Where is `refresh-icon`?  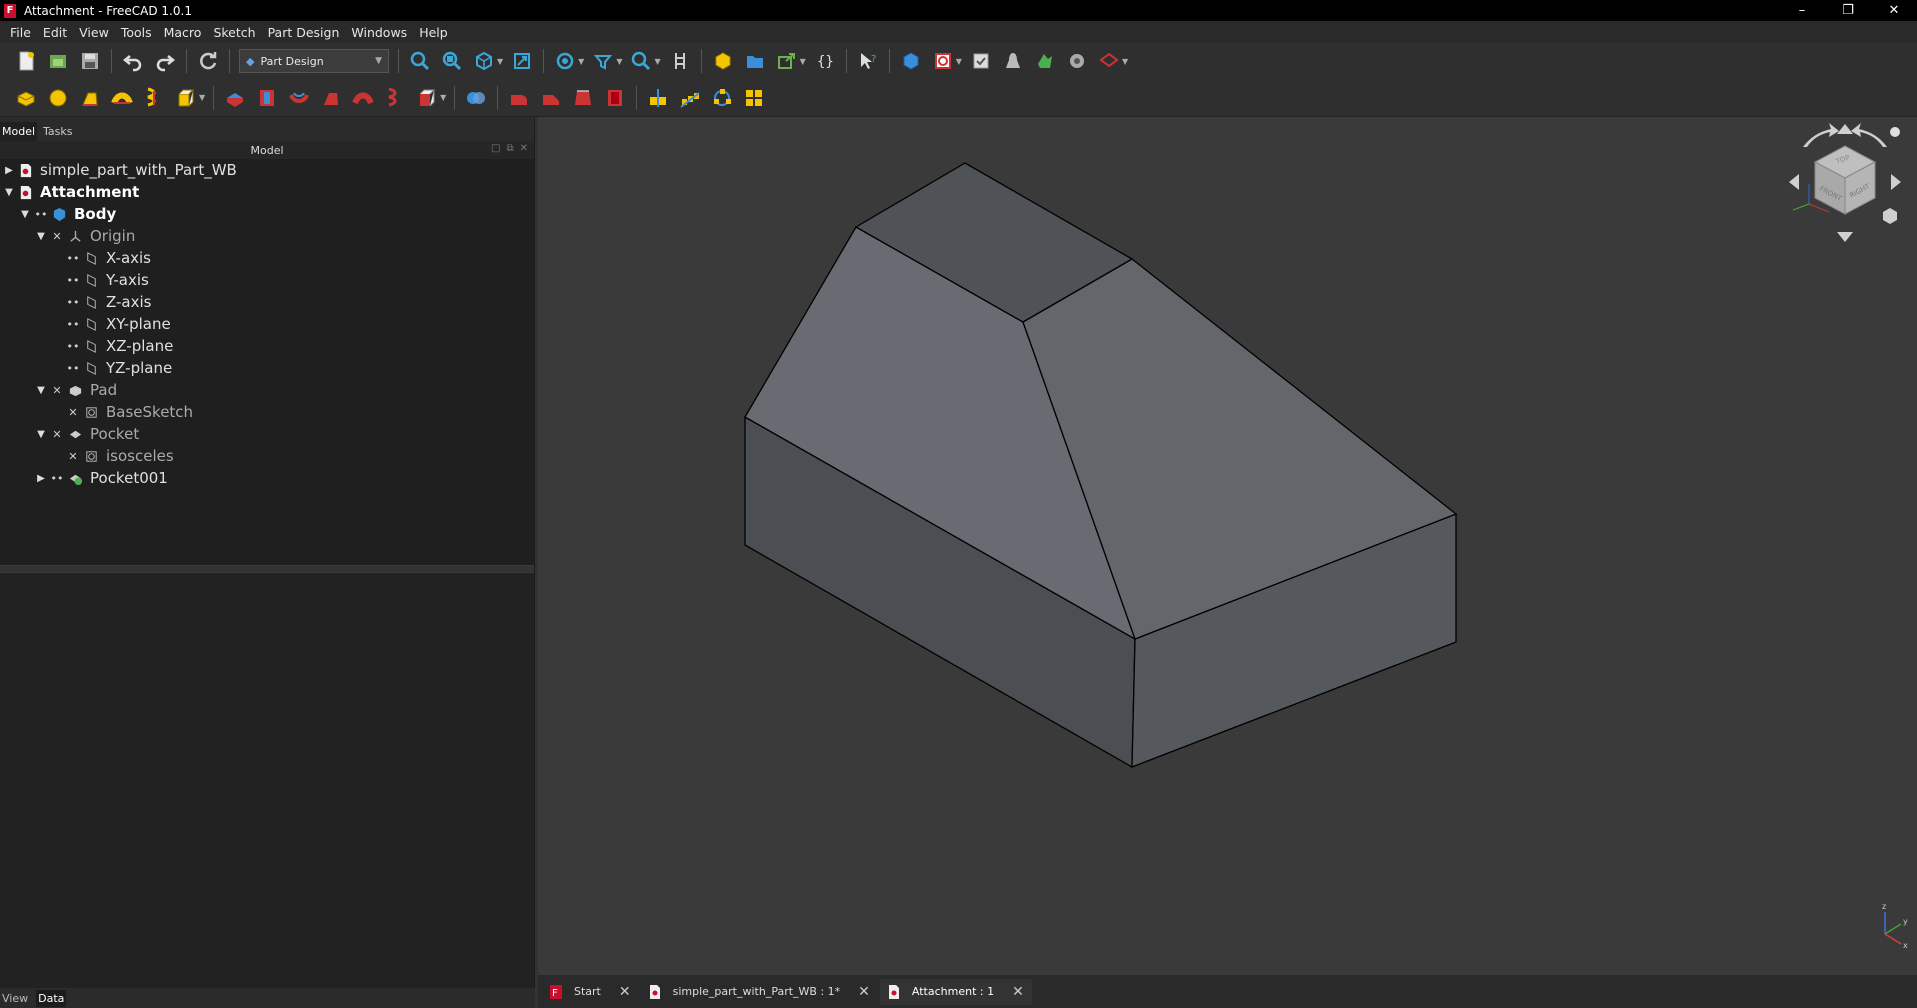
refresh-icon is located at coordinates (208, 61).